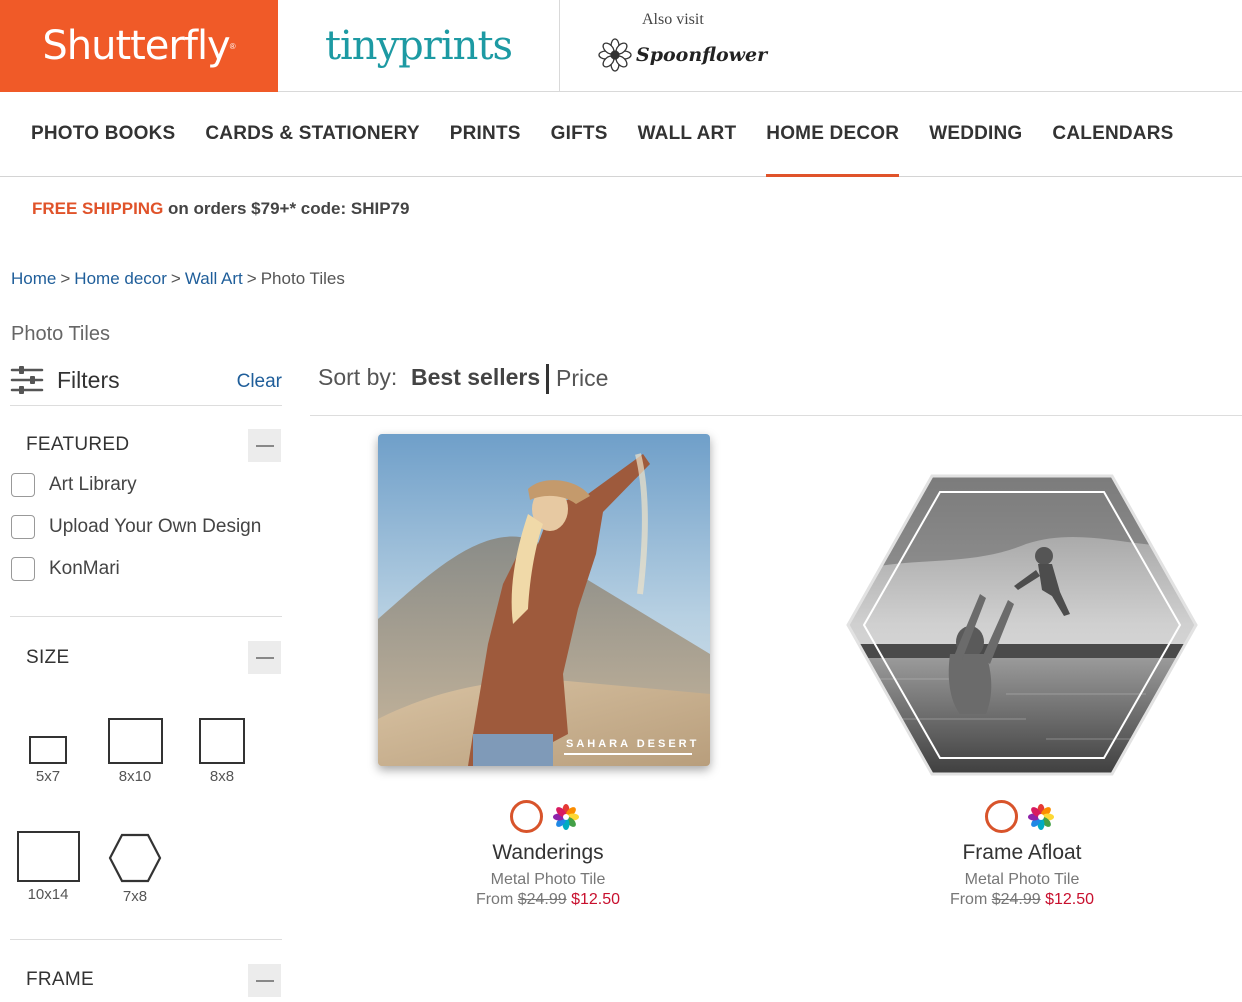  Describe the element at coordinates (264, 980) in the screenshot. I see `frame-collapse-button` at that location.